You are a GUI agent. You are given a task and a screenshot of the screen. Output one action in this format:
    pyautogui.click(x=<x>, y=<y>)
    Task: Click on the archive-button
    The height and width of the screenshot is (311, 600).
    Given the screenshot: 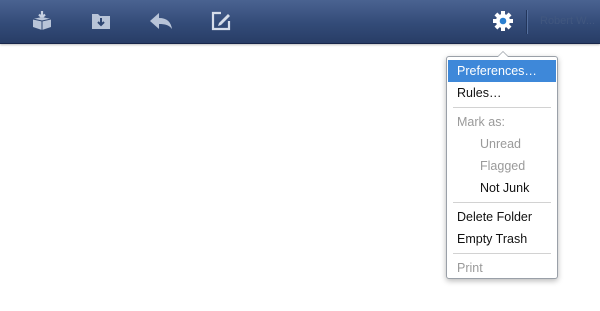 What is the action you would take?
    pyautogui.click(x=42, y=21)
    